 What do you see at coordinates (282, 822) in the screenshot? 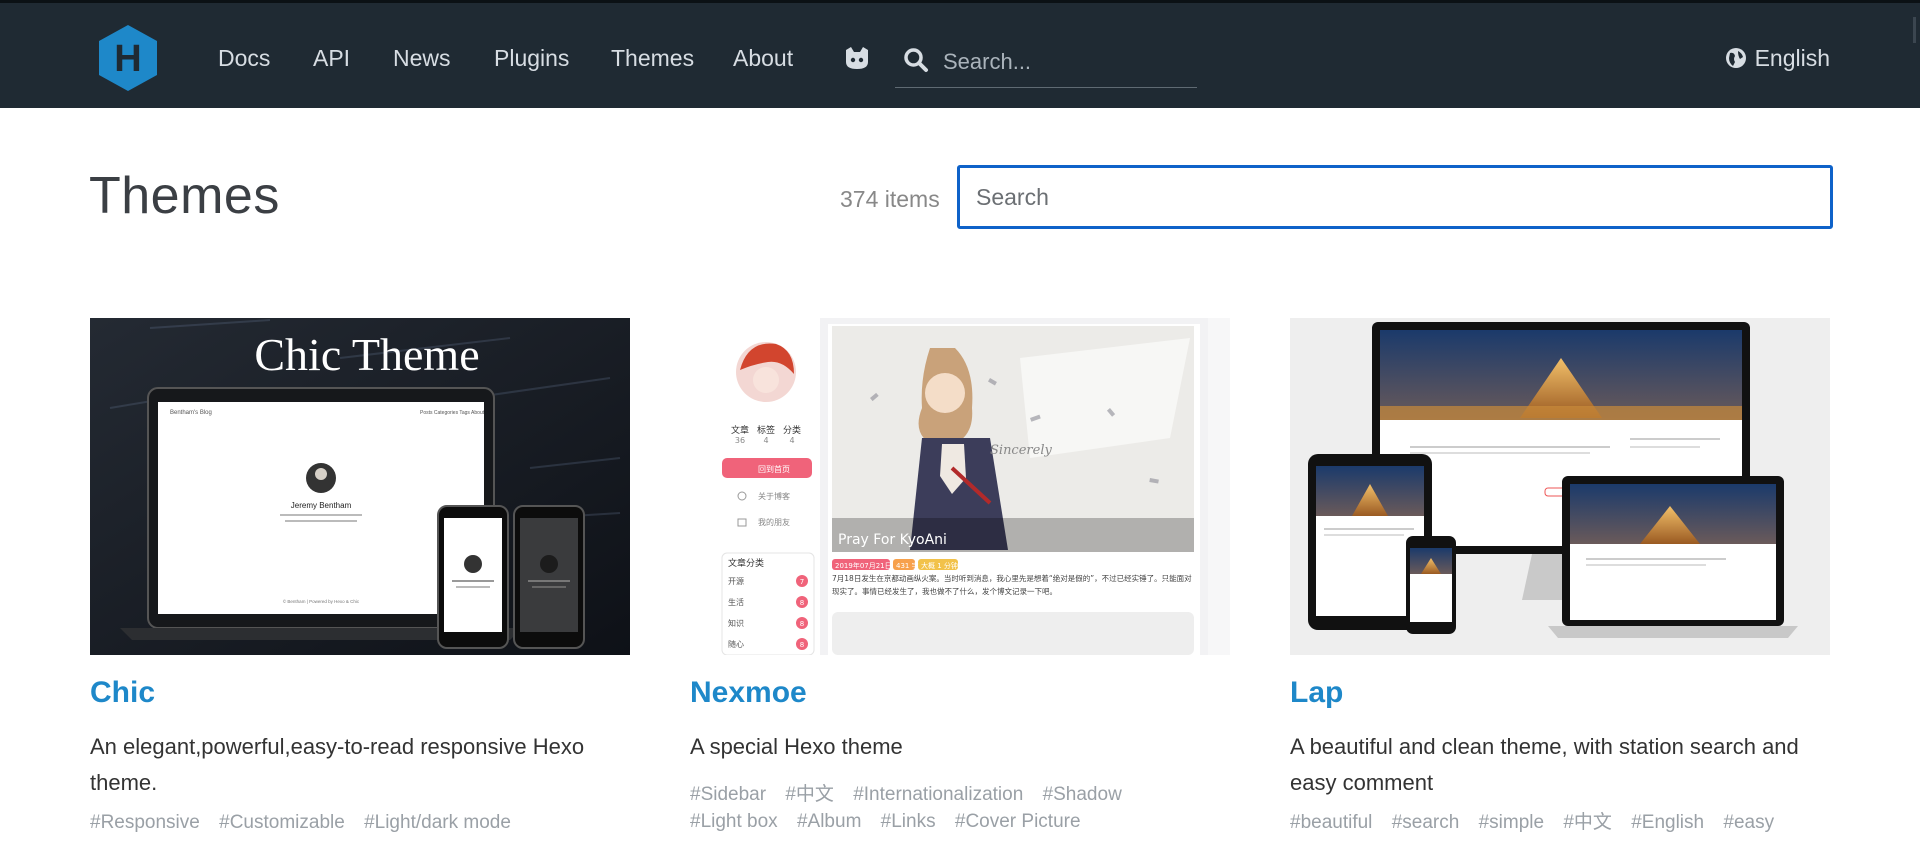
I see `tag-link: #Customizable` at bounding box center [282, 822].